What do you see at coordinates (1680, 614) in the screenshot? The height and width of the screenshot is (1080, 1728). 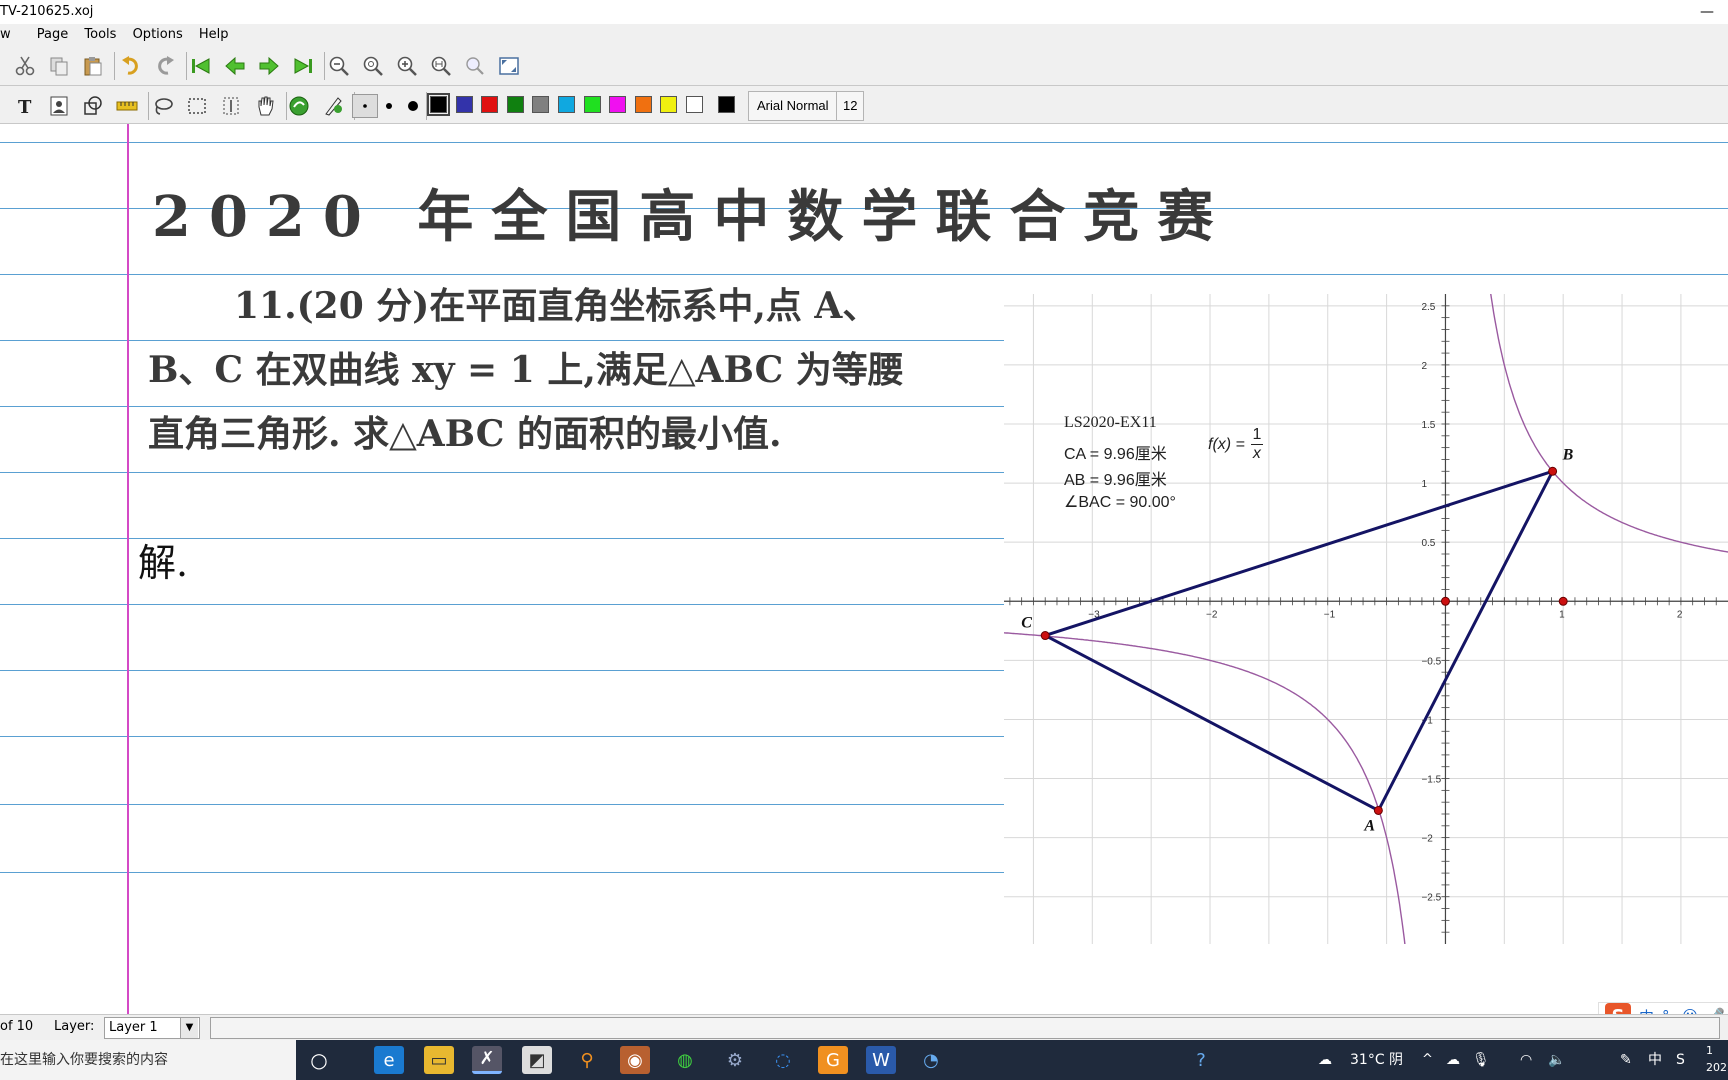 I see `x-tick-label: 2` at bounding box center [1680, 614].